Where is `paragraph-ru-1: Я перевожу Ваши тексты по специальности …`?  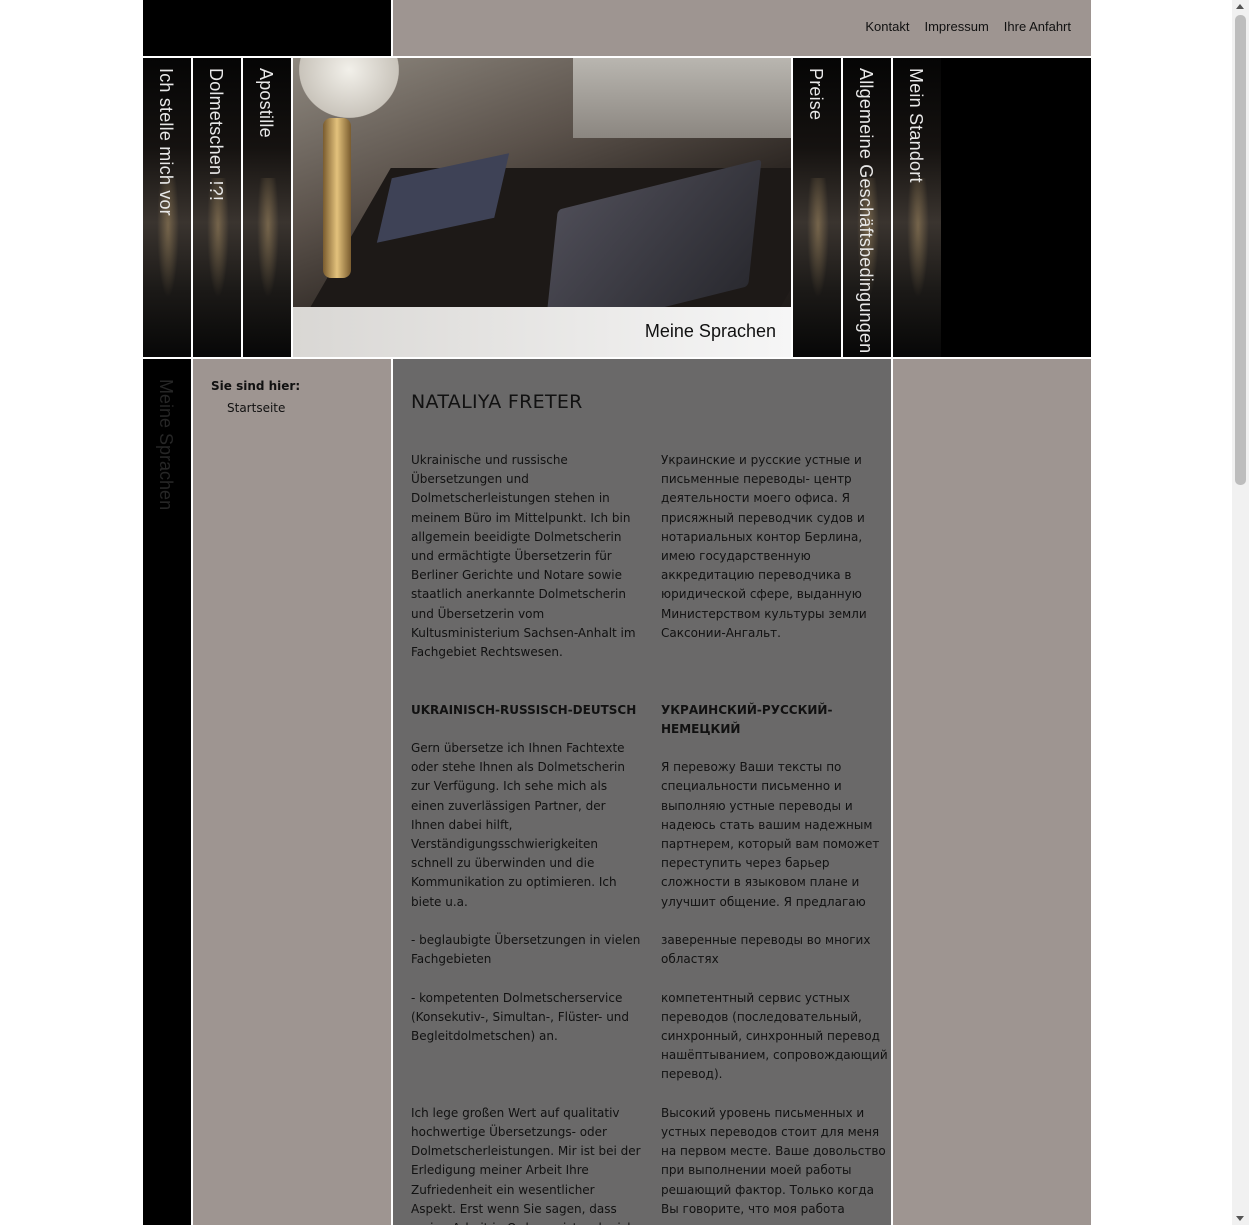 paragraph-ru-1: Я перевожу Ваши тексты по специальности … is located at coordinates (770, 834).